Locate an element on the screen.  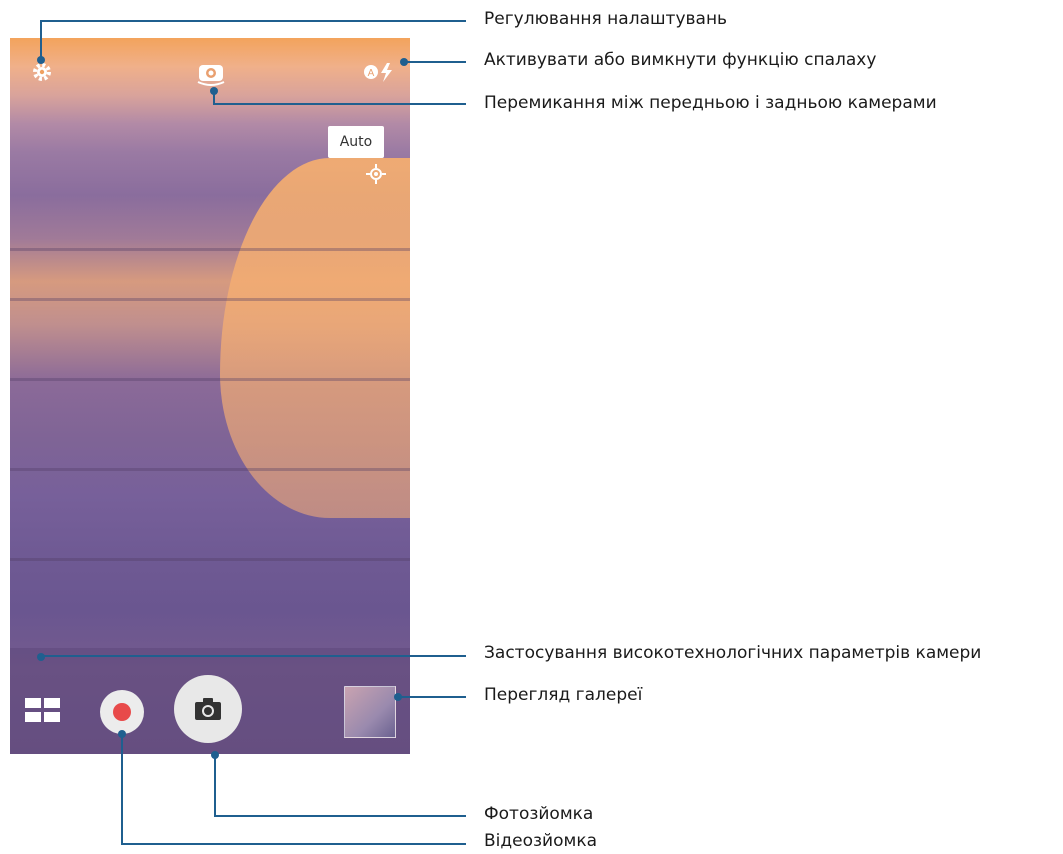
flash-auto-icon: A is located at coordinates (379, 72).